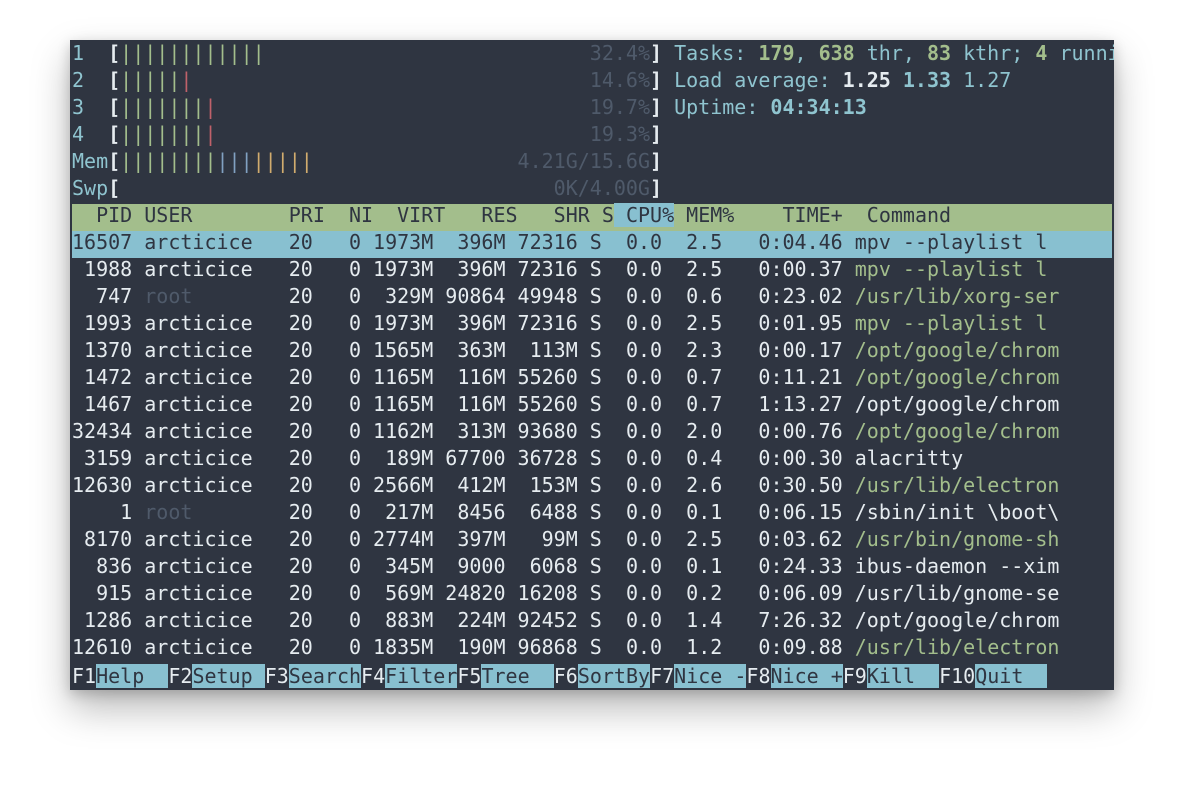  What do you see at coordinates (469, 512) in the screenshot?
I see `res-cell: 8456` at bounding box center [469, 512].